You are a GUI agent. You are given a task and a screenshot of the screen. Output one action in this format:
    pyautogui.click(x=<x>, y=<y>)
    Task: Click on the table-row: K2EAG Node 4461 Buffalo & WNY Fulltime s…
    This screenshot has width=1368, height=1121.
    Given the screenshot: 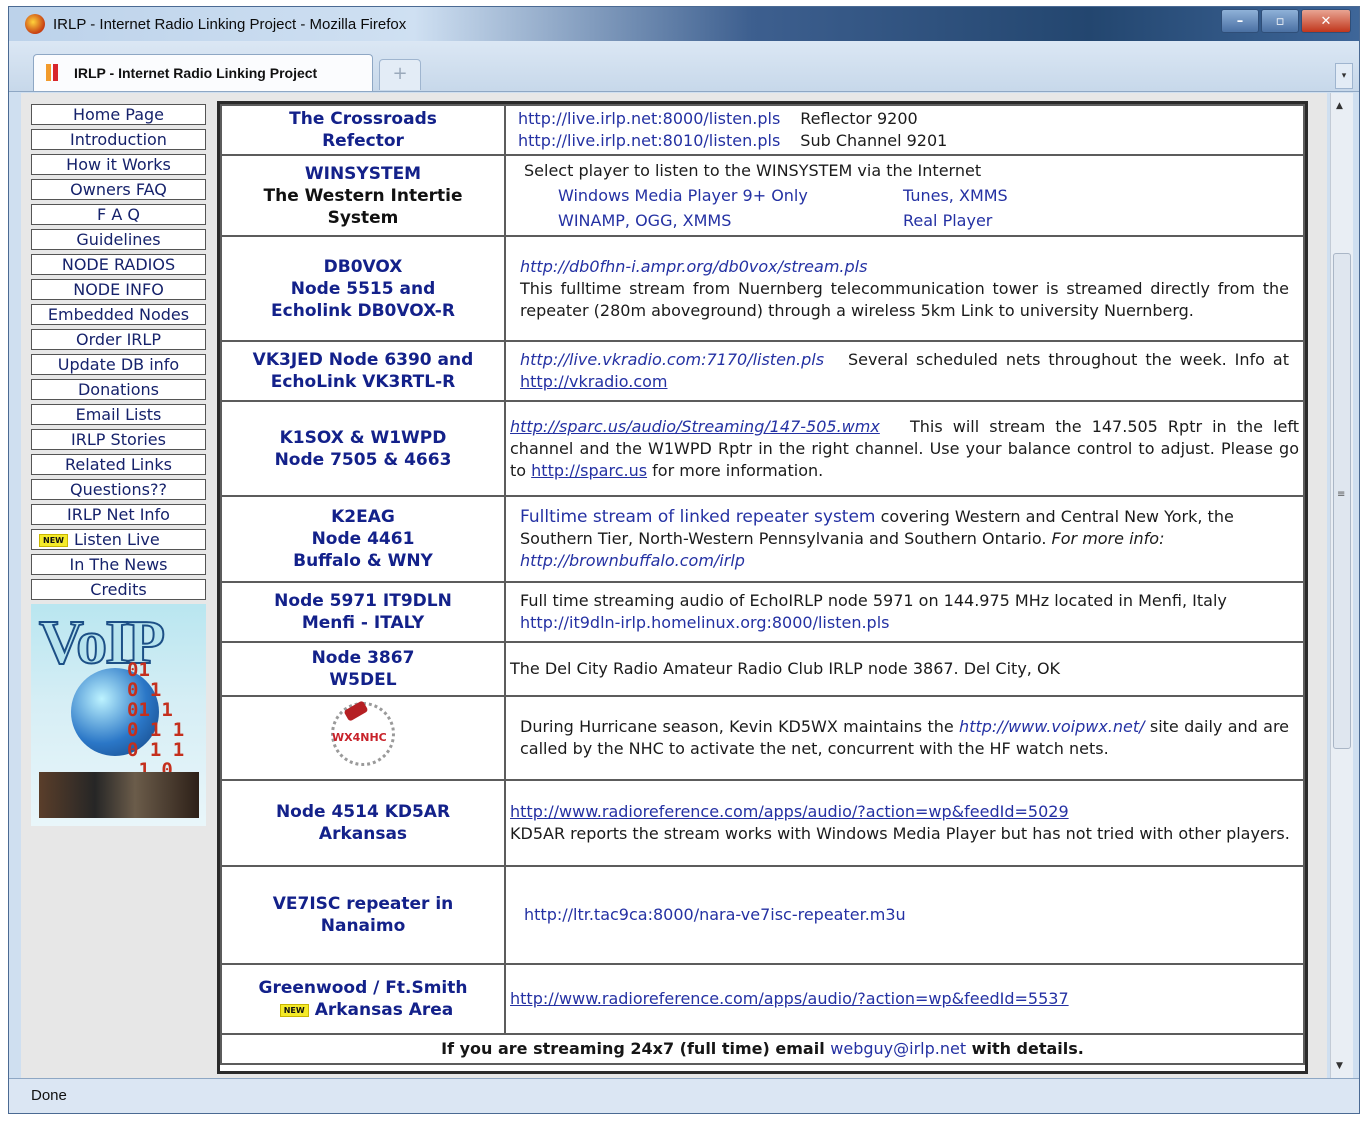 What is the action you would take?
    pyautogui.click(x=762, y=539)
    